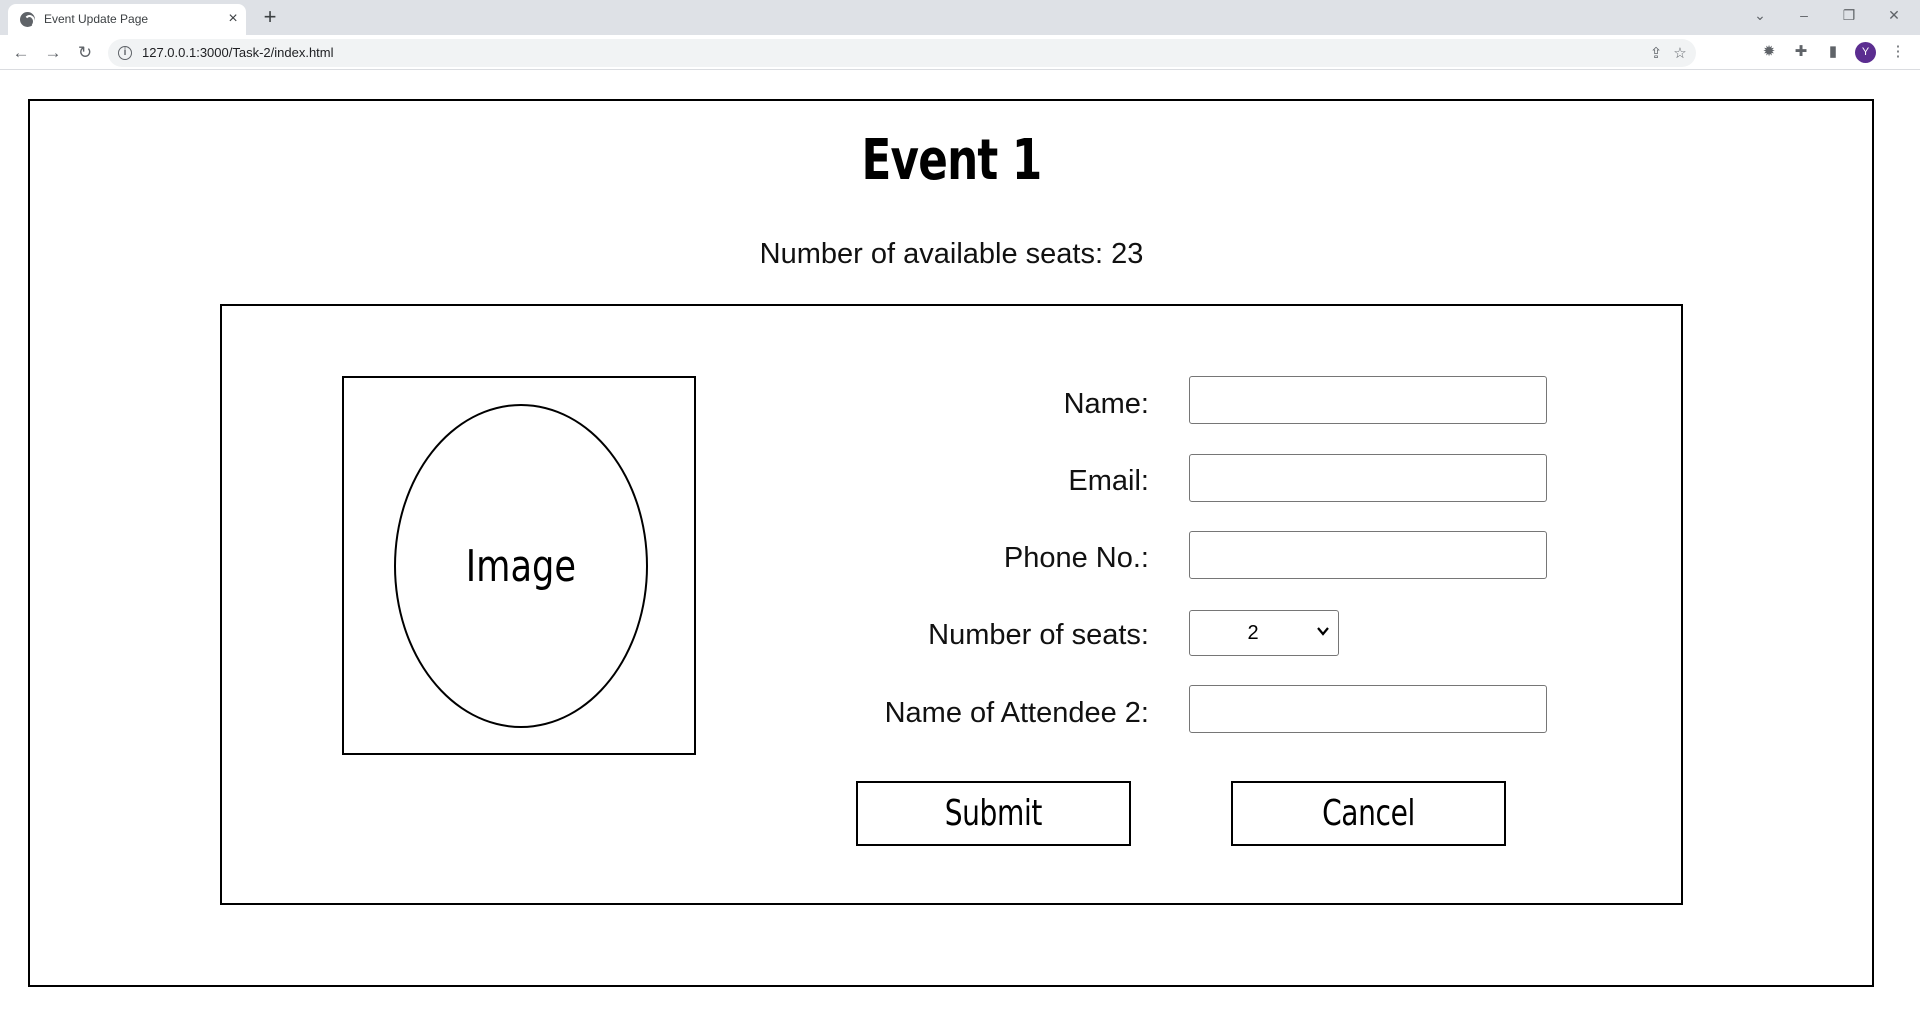  I want to click on image-label: Image, so click(521, 566).